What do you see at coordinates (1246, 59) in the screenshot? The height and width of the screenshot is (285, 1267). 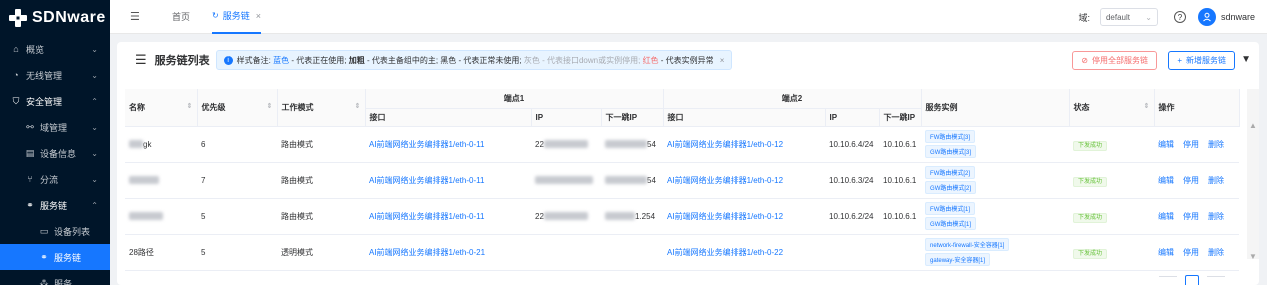 I see `filter-icon: ▼` at bounding box center [1246, 59].